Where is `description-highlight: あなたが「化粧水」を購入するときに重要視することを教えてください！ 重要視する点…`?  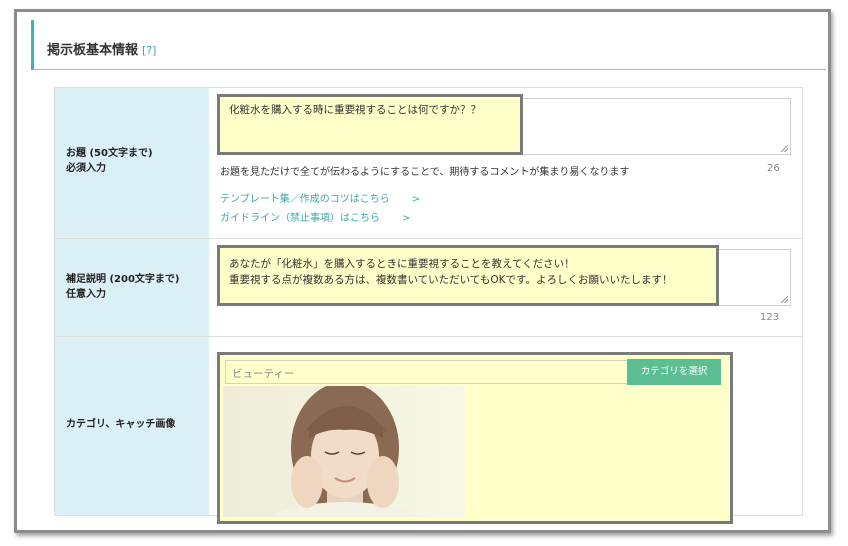
description-highlight: あなたが「化粧水」を購入するときに重要視することを教えてください！ 重要視する点… is located at coordinates (468, 275).